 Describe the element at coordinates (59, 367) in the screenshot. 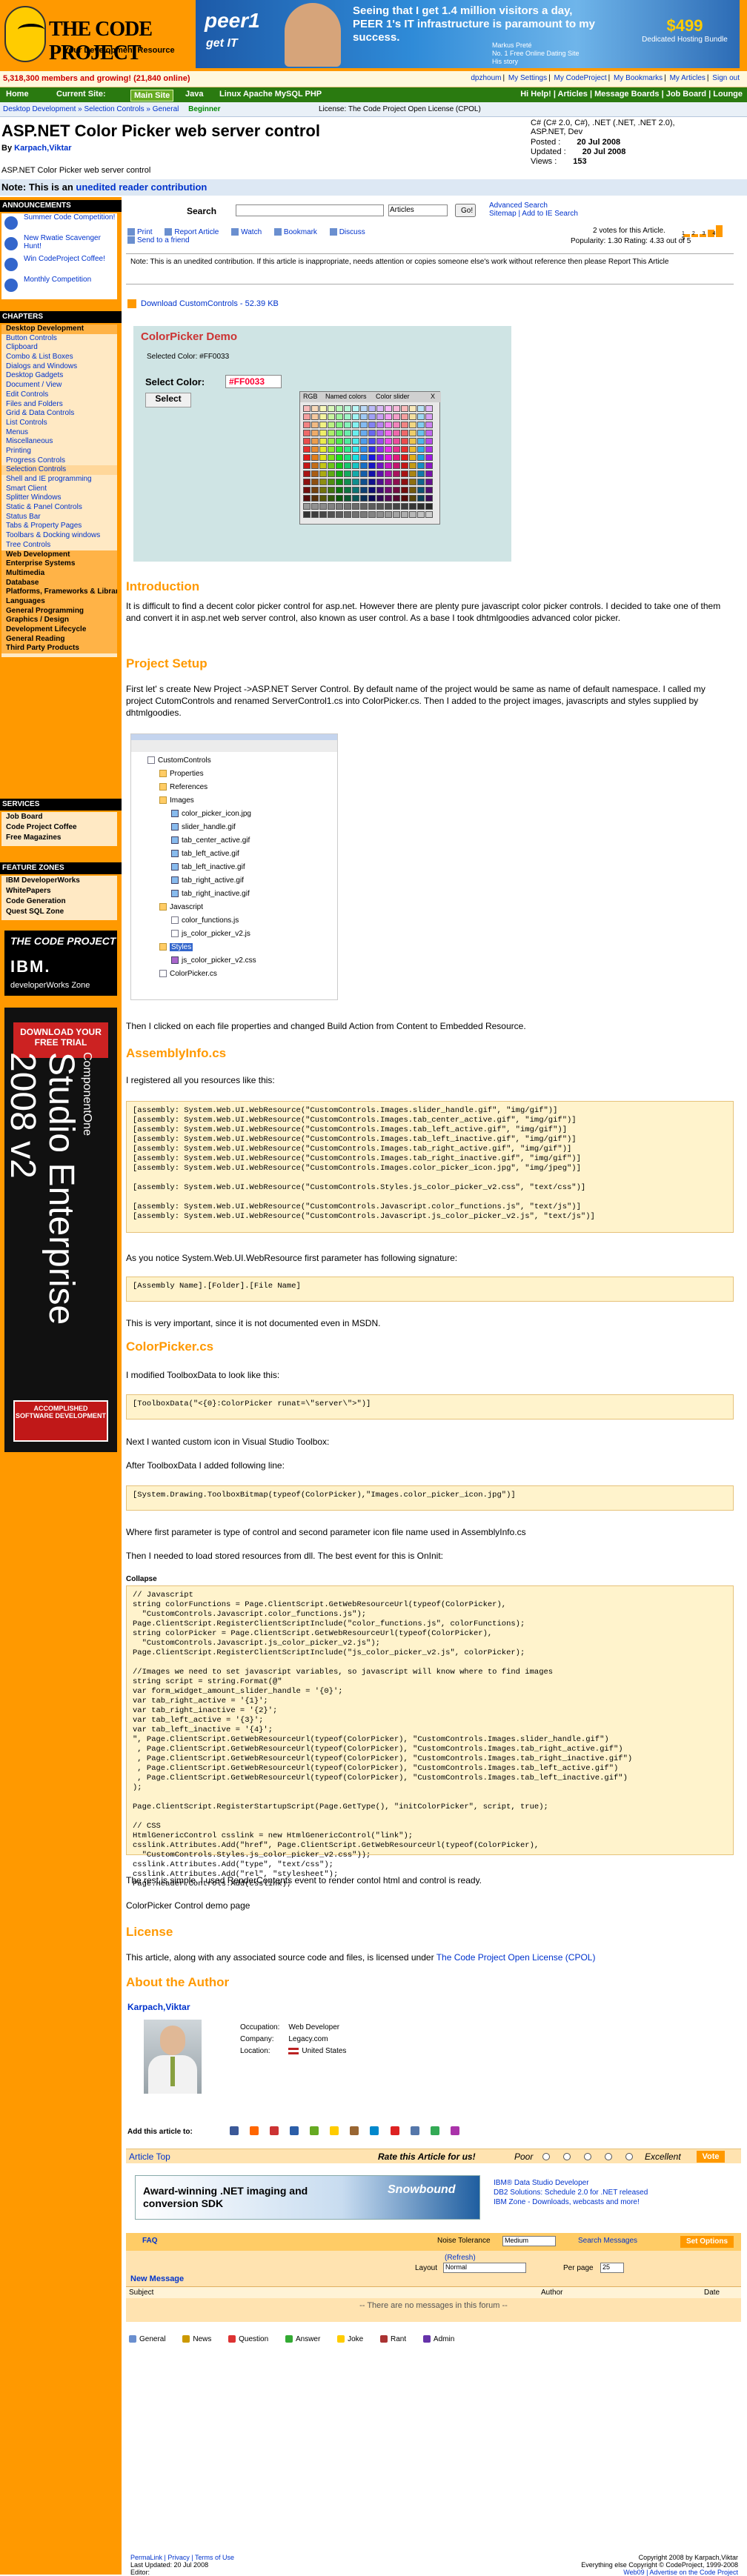

I see `sidebar-chapter-item: Dialogs and Windows` at that location.